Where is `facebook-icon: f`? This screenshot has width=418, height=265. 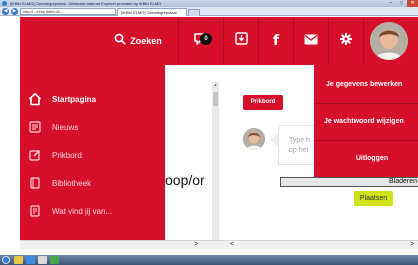 facebook-icon: f is located at coordinates (276, 41).